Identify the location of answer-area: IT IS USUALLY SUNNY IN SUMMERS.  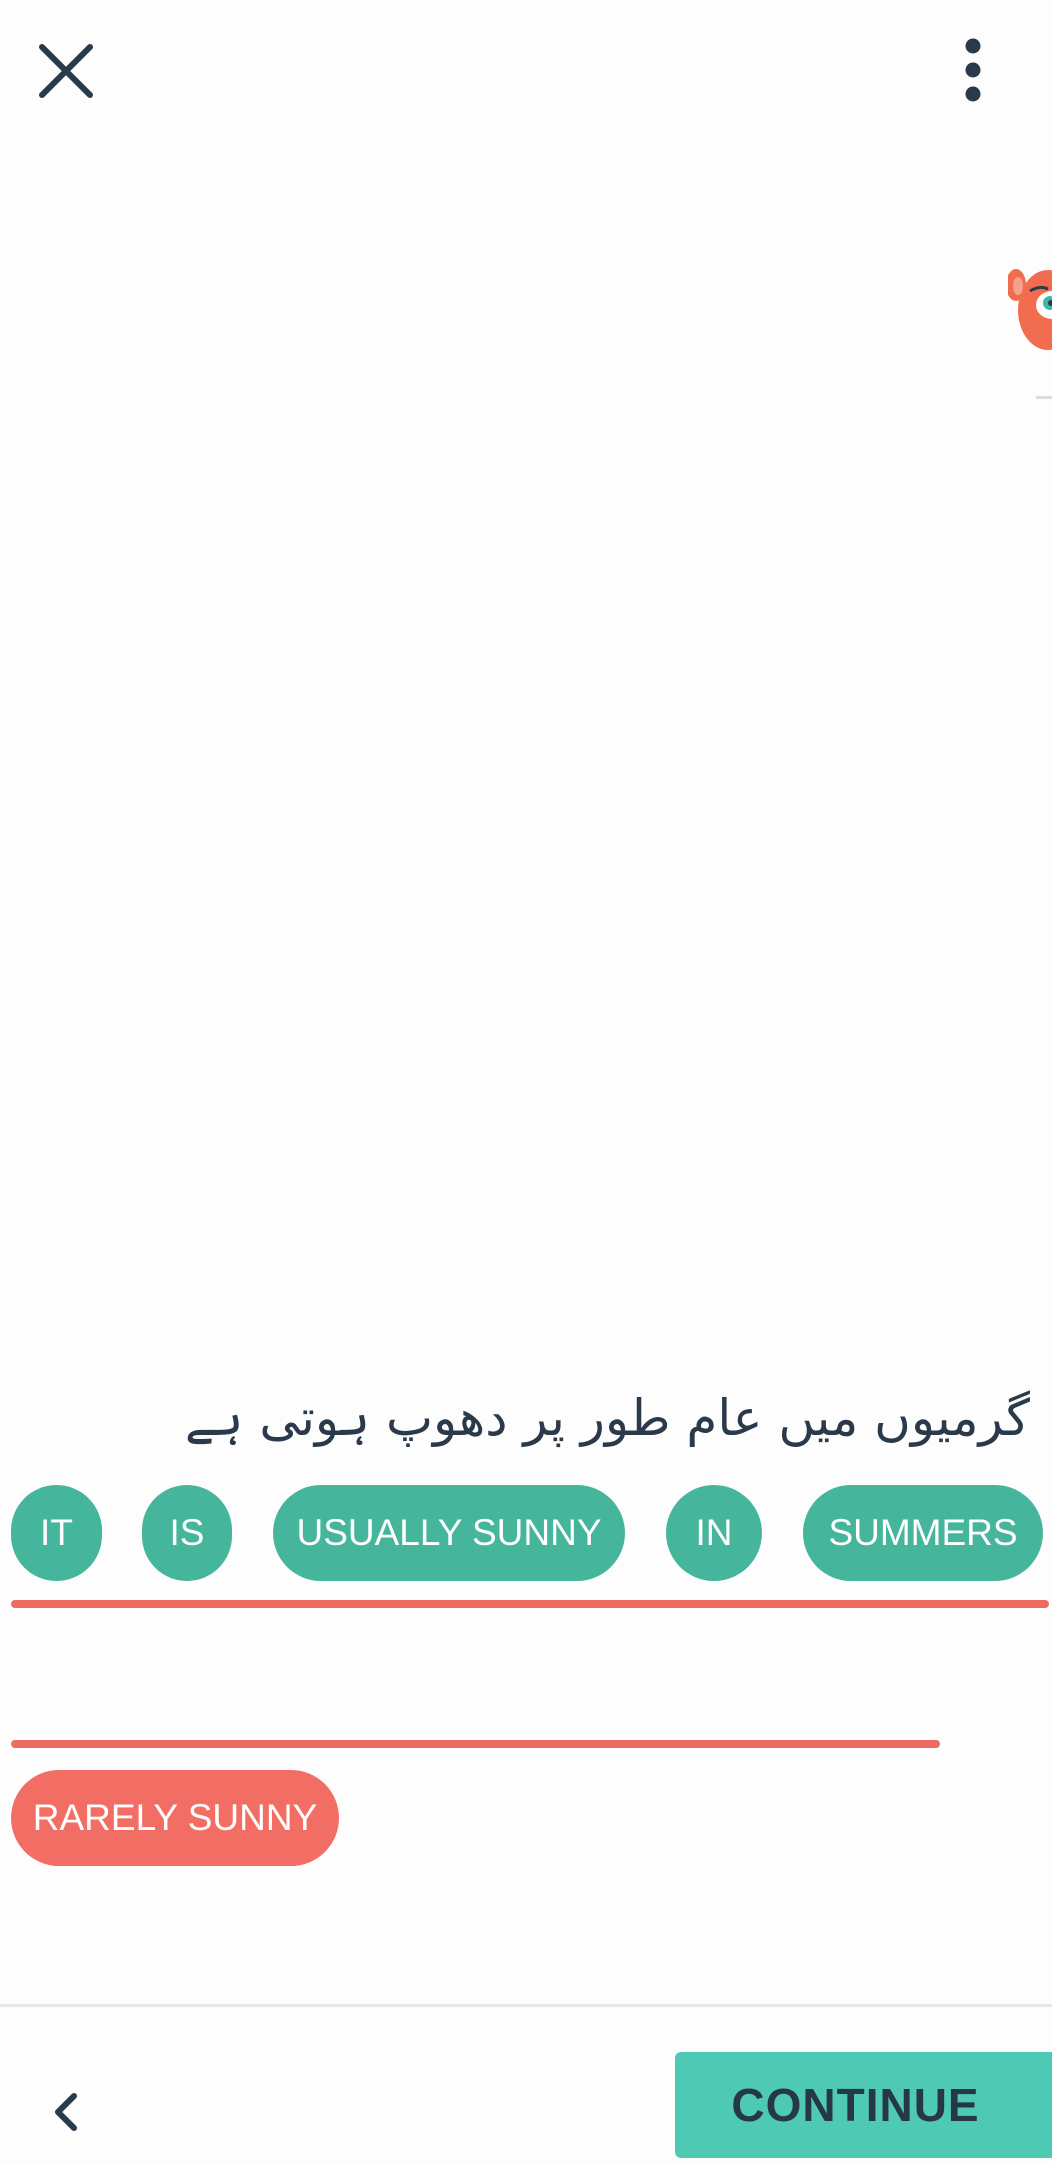
(526, 1533).